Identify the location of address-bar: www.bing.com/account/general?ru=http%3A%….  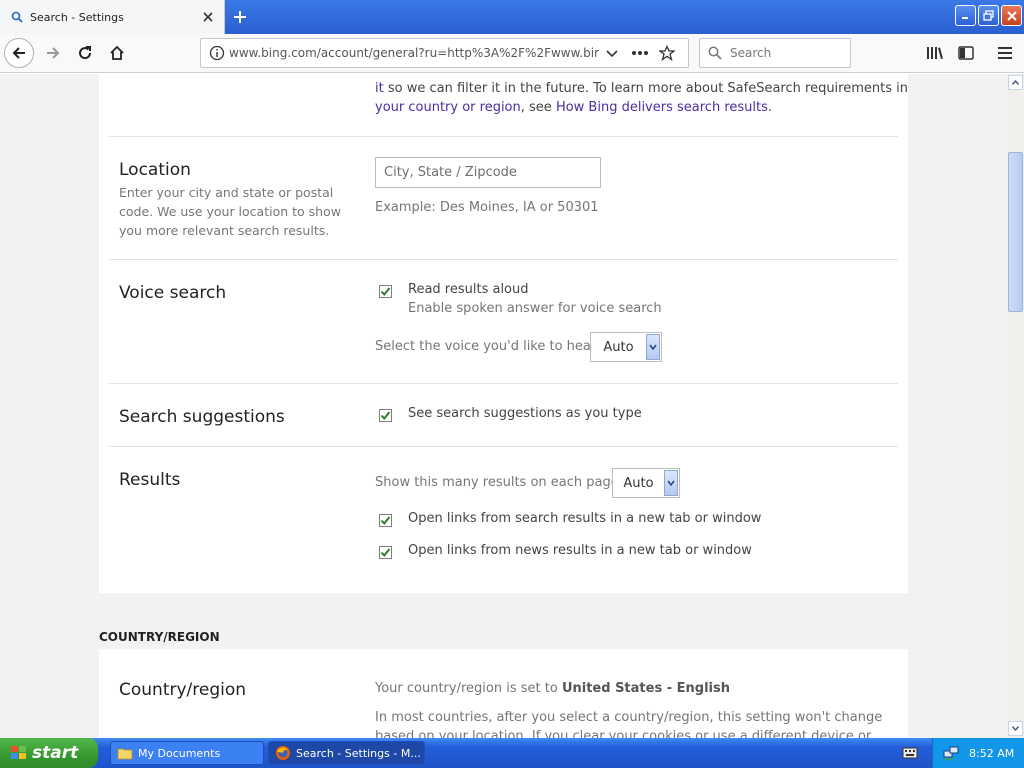
(444, 53).